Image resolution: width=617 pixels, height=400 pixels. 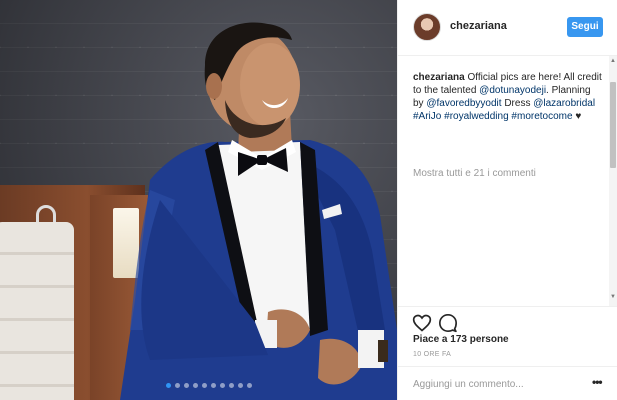 I want to click on comment-icon, so click(x=448, y=323).